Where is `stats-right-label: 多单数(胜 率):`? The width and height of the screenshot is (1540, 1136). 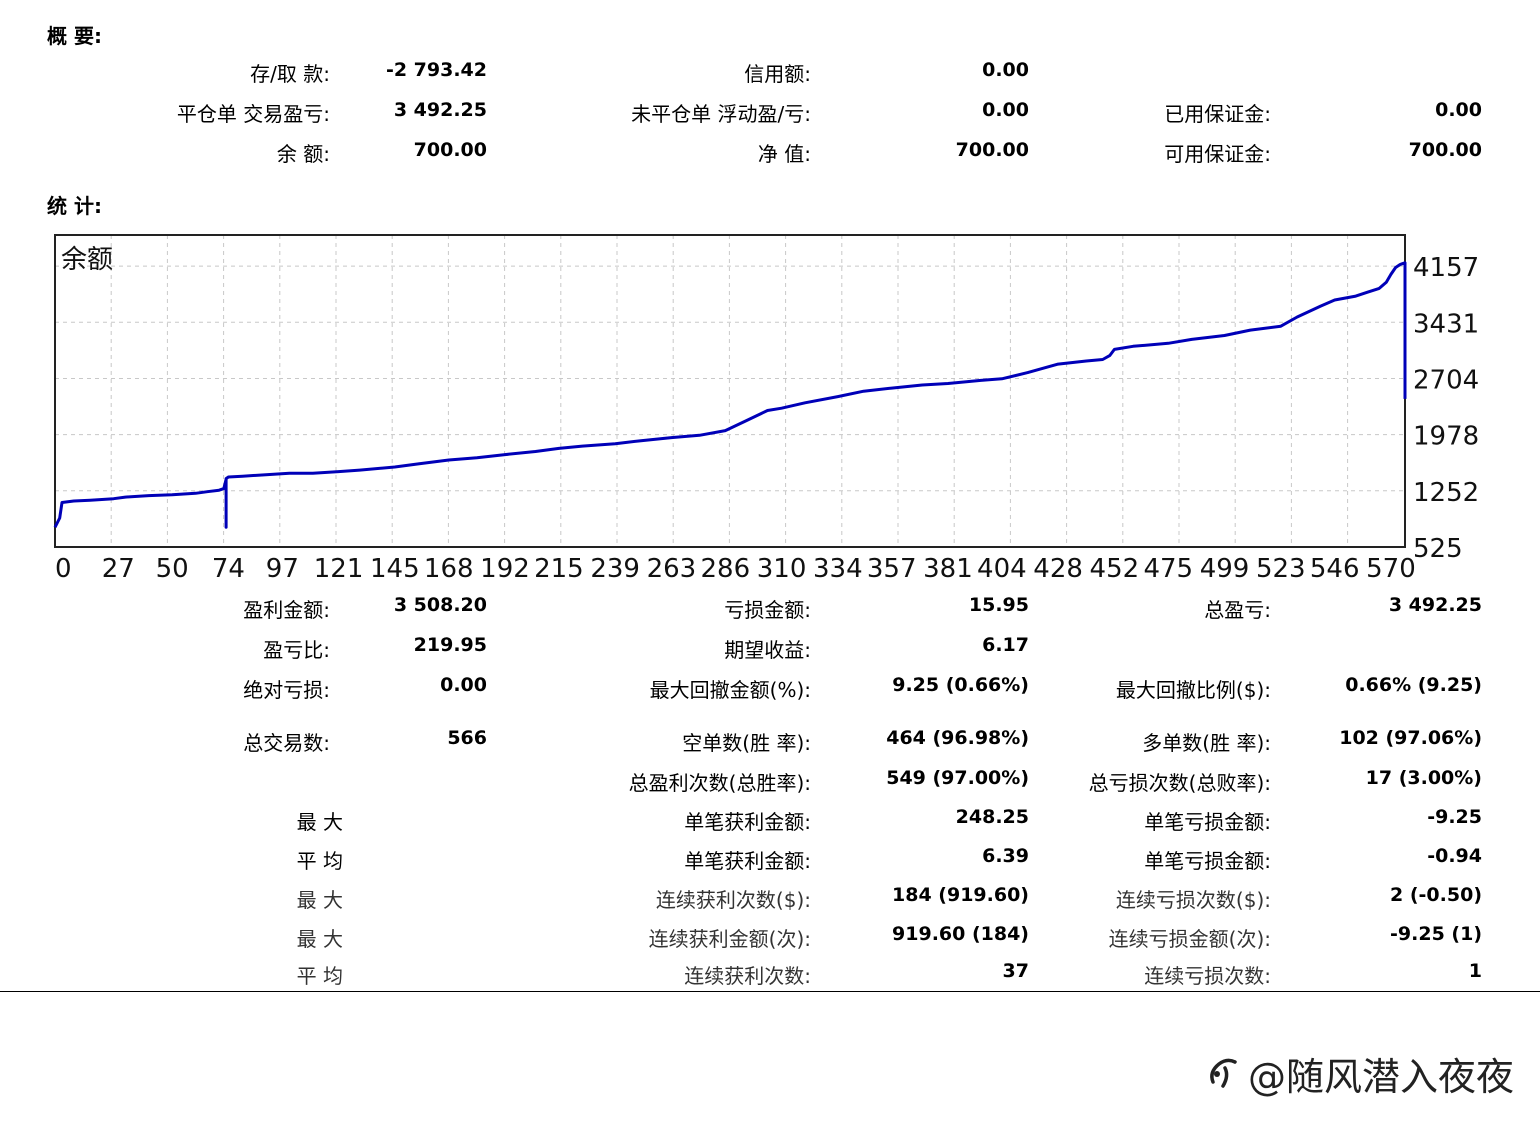 stats-right-label: 多单数(胜 率): is located at coordinates (1206, 743).